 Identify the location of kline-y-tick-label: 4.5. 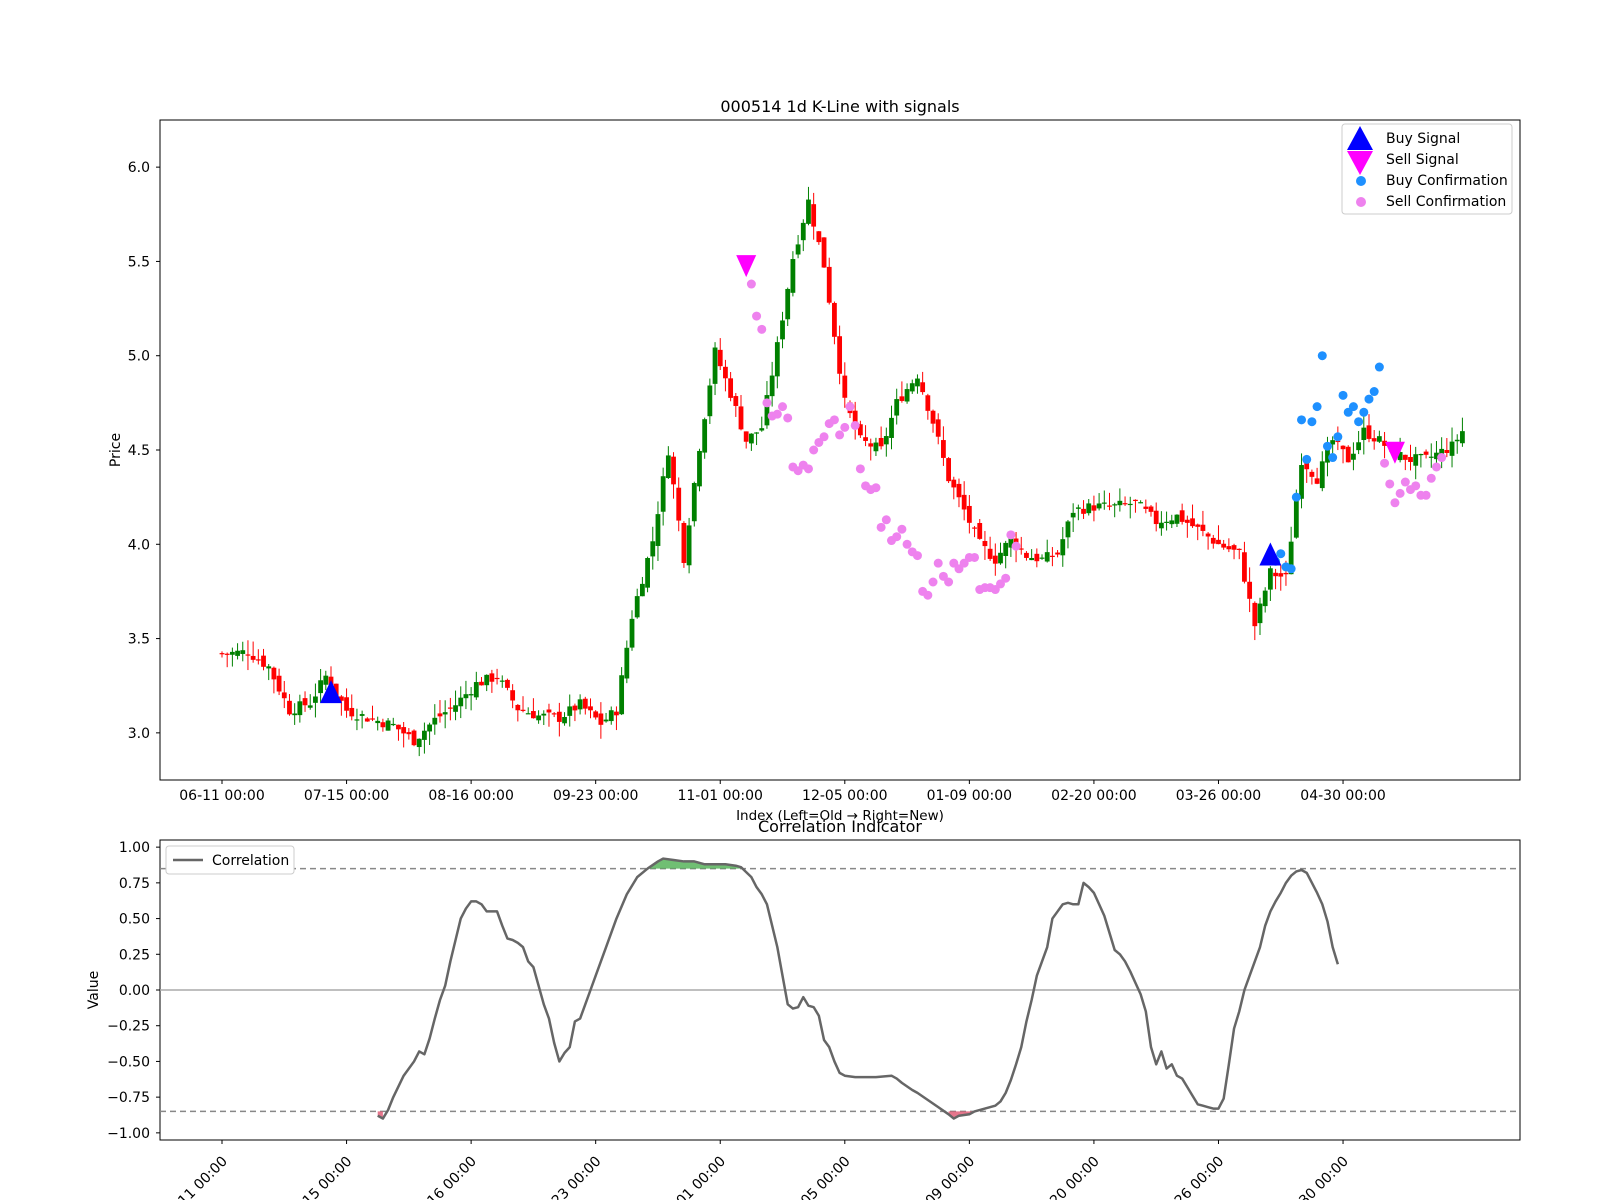
(139, 451).